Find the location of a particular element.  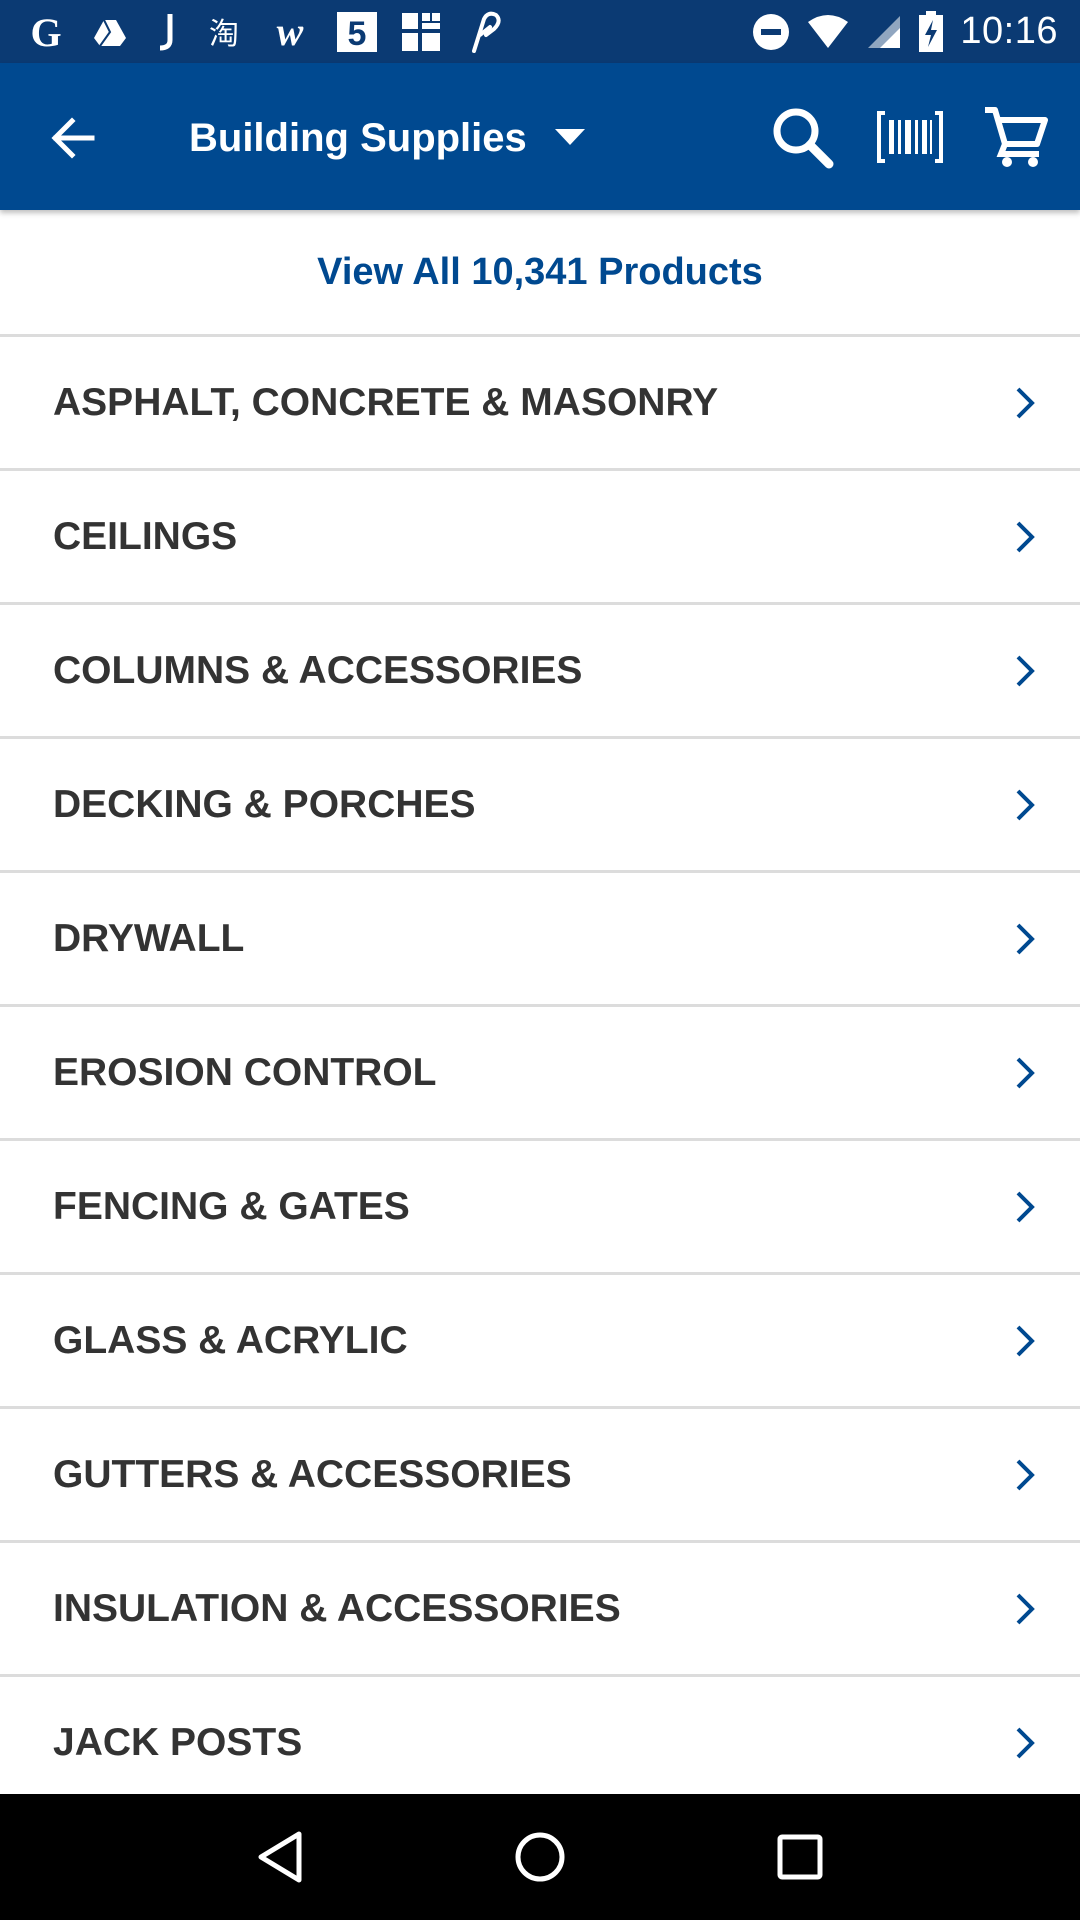

back-button is located at coordinates (73, 138).